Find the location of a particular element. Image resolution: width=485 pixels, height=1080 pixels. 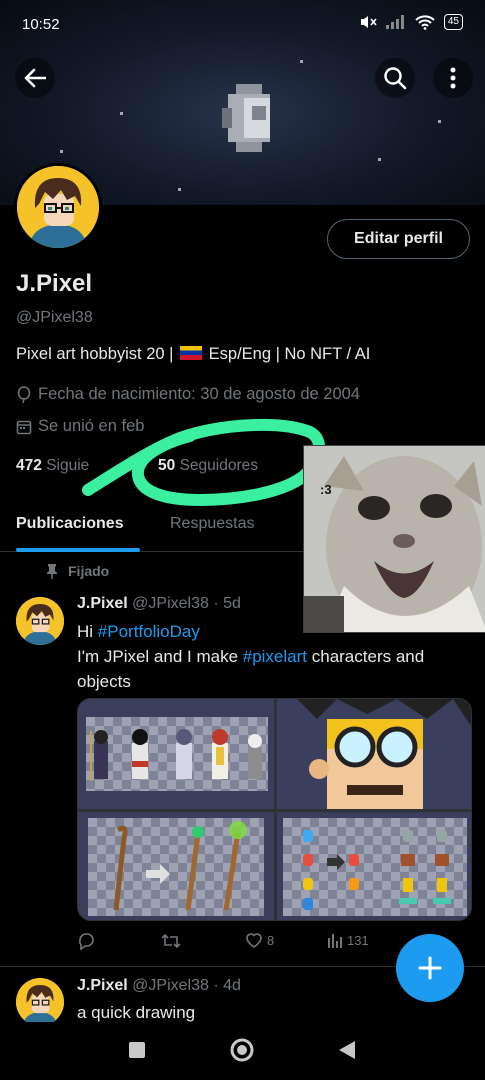

post-line2-suffix: characters and is located at coordinates (366, 656).